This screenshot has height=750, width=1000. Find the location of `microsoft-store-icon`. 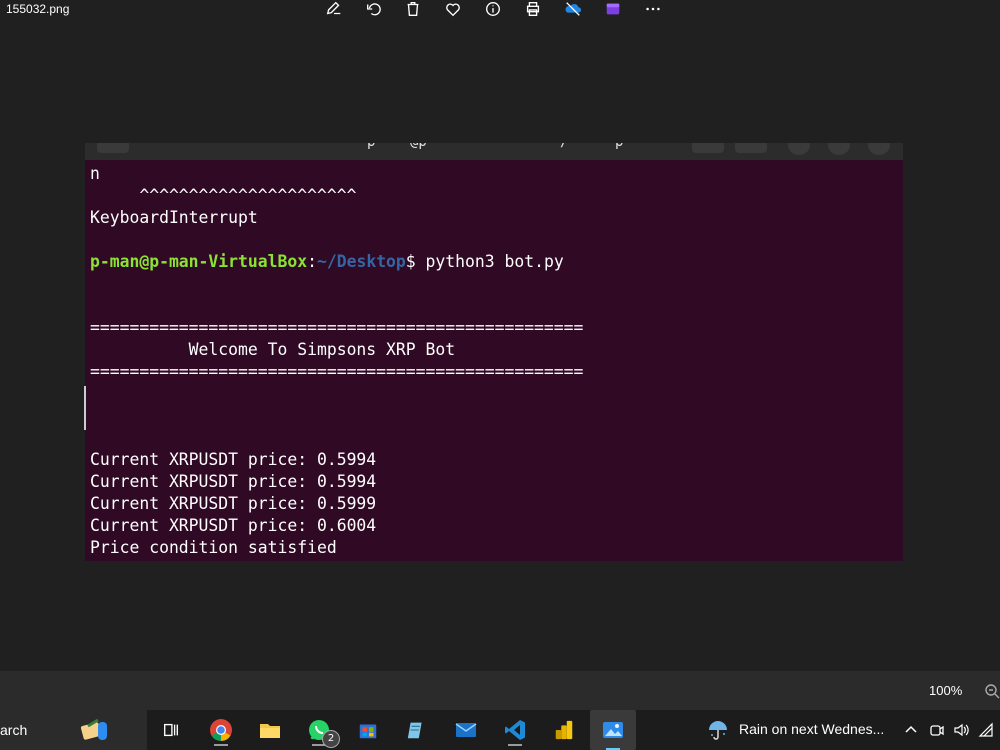

microsoft-store-icon is located at coordinates (368, 730).